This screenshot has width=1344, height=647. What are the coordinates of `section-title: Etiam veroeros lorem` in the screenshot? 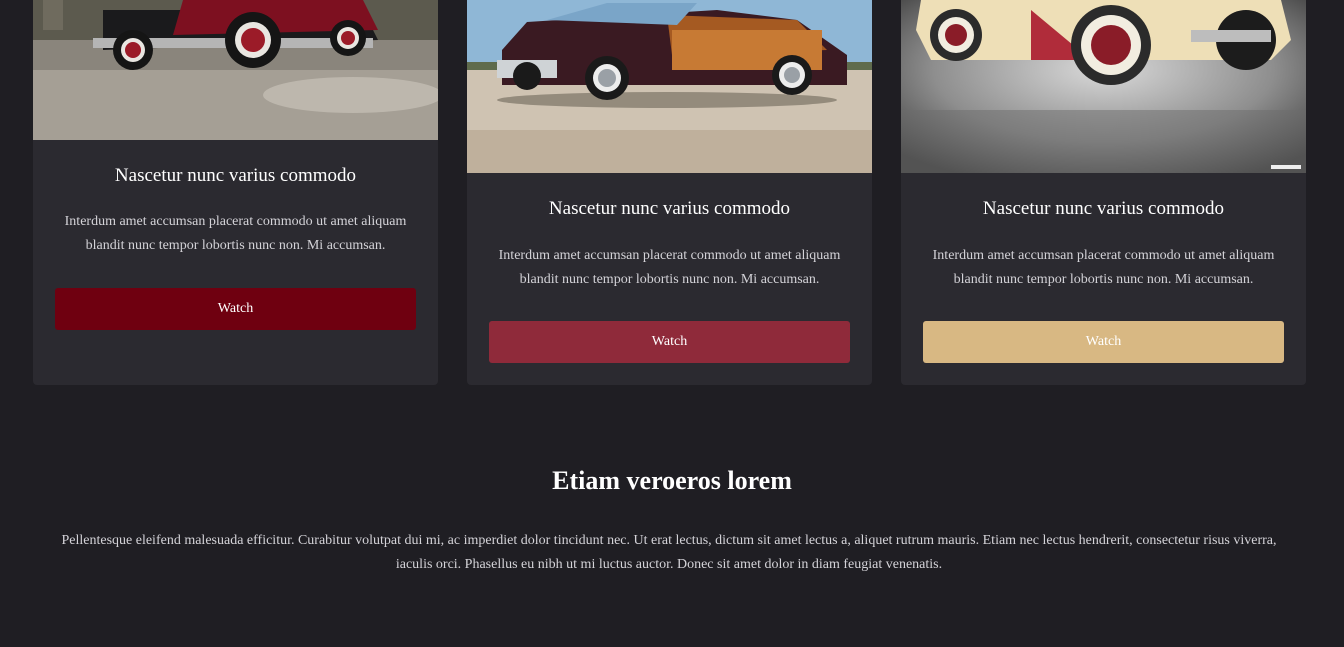 It's located at (672, 480).